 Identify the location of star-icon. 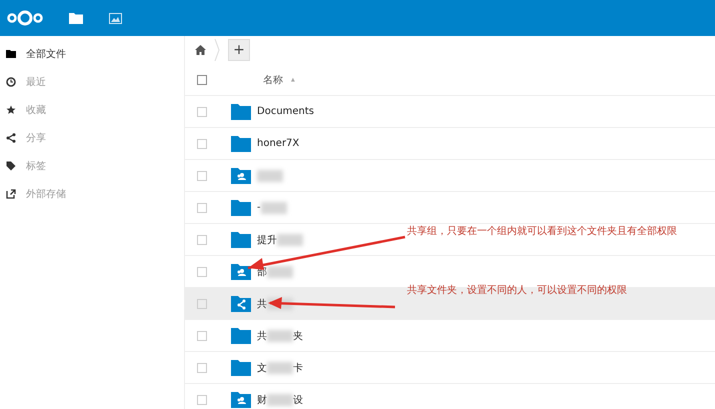
(11, 110).